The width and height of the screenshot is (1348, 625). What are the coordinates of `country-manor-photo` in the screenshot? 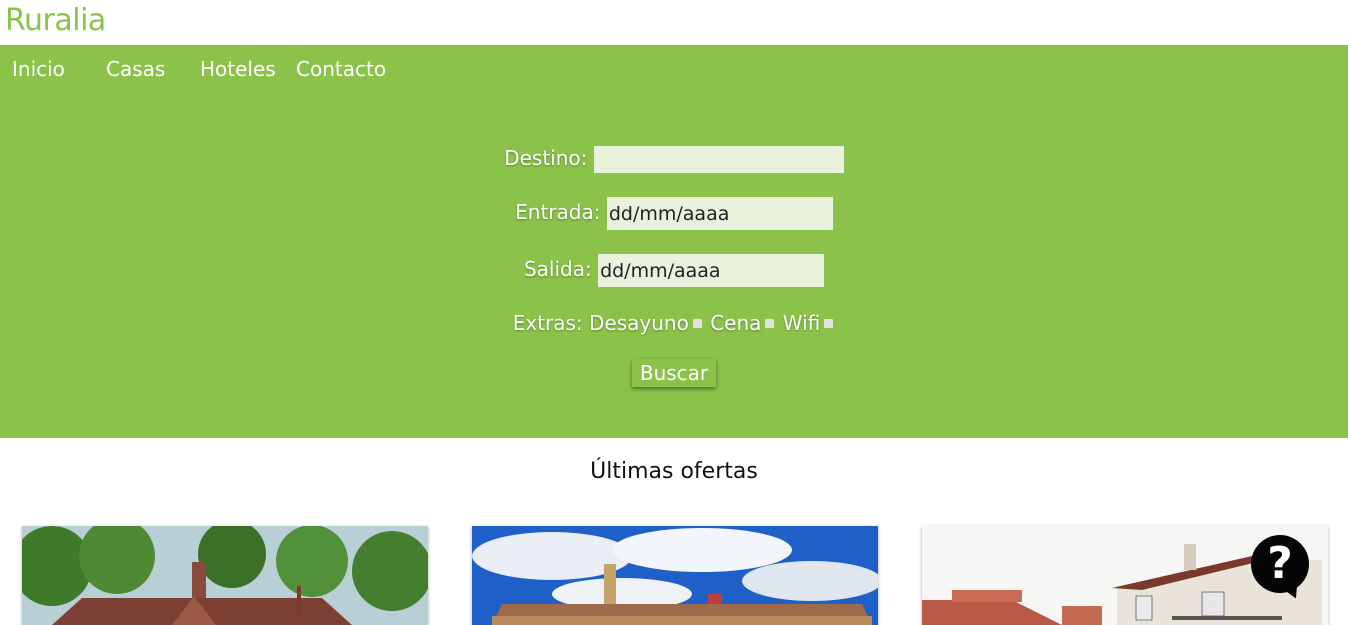 It's located at (225, 575).